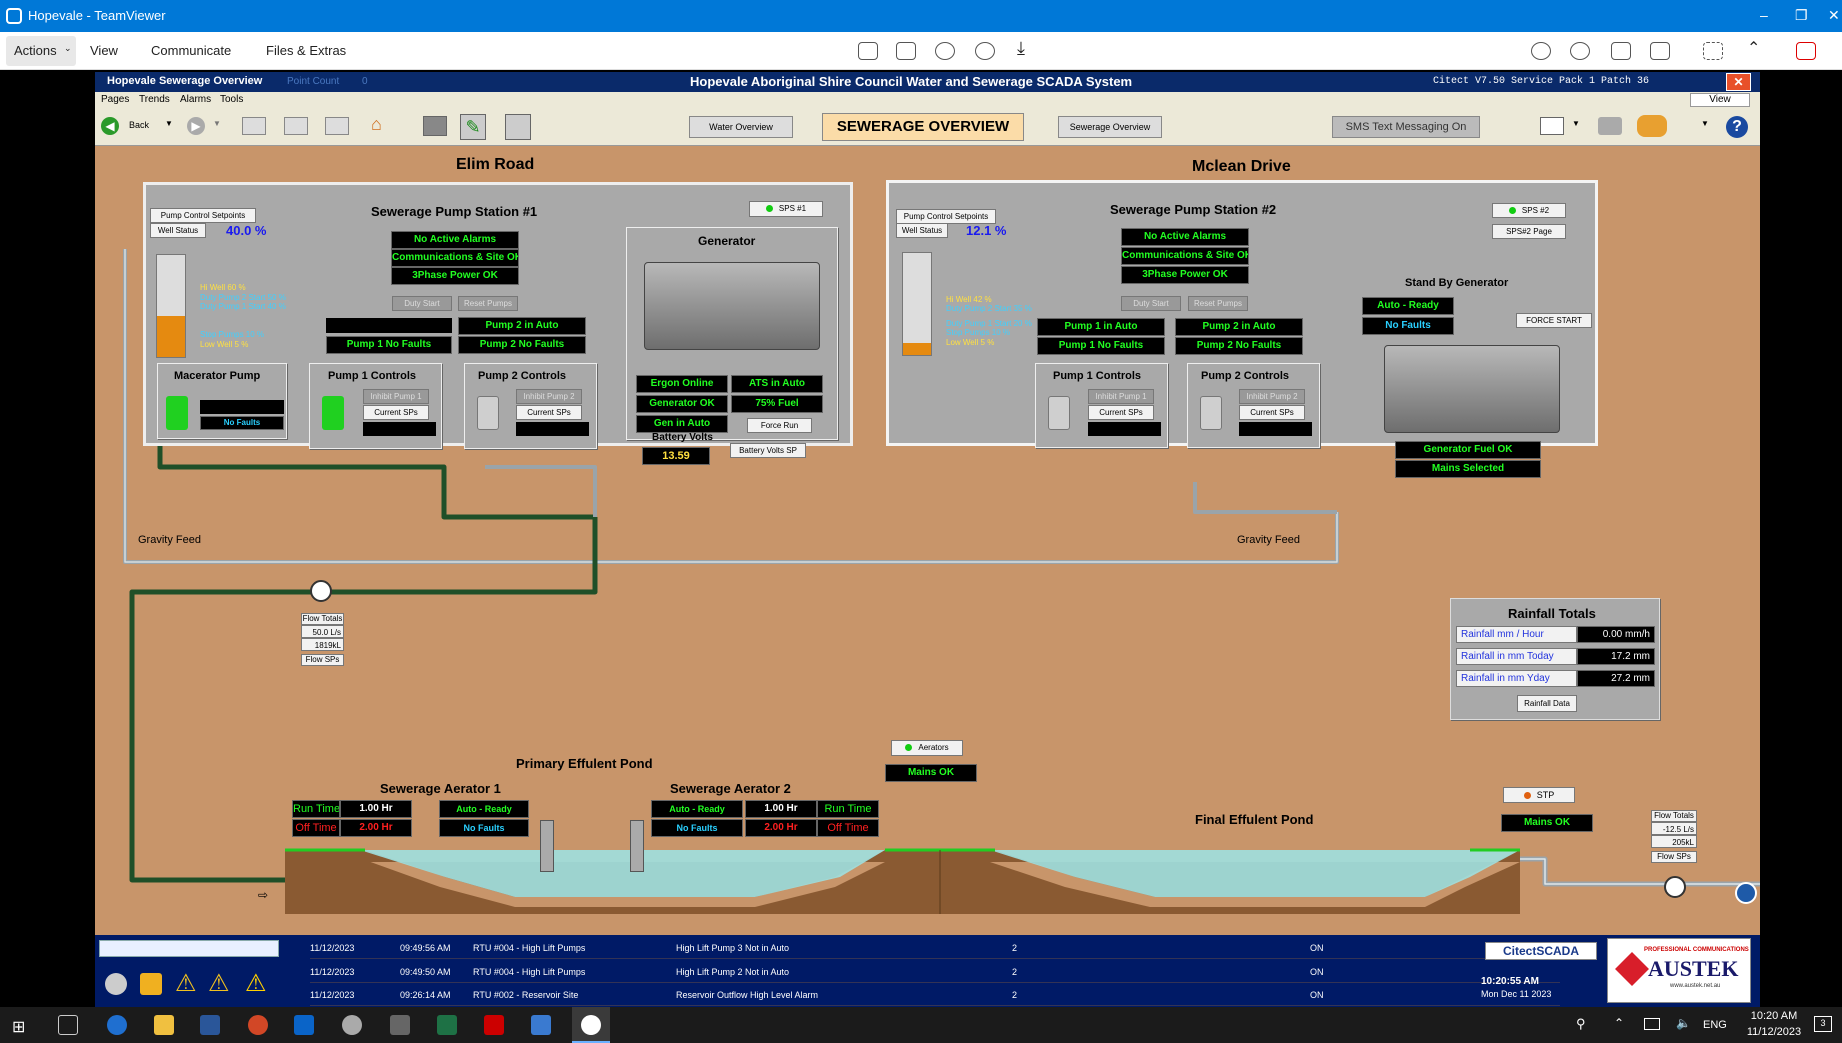 This screenshot has width=1842, height=1043. Describe the element at coordinates (786, 209) in the screenshot. I see `sps1-nav-button: SPS #1` at that location.